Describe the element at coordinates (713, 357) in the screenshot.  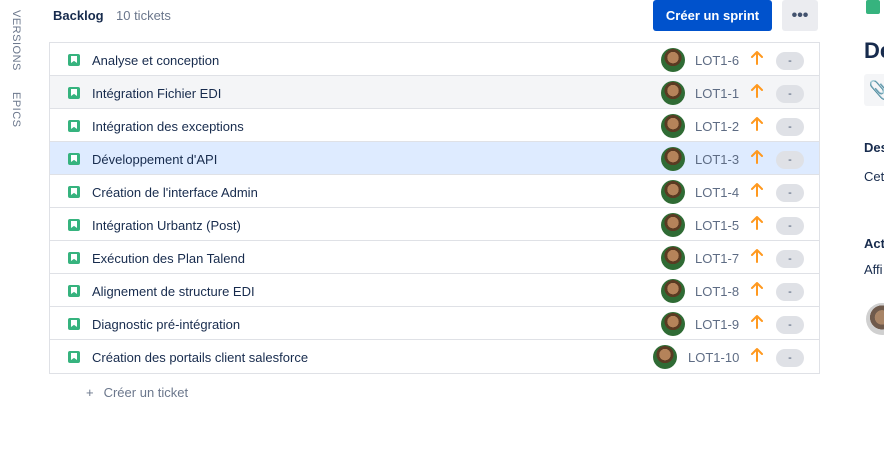
I see `issue-key: LOT1-10` at that location.